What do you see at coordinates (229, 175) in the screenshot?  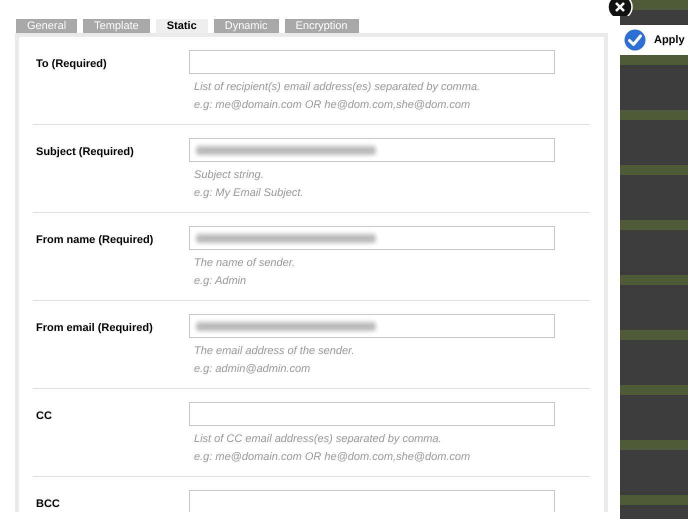 I see `field-hint: Subject string.` at bounding box center [229, 175].